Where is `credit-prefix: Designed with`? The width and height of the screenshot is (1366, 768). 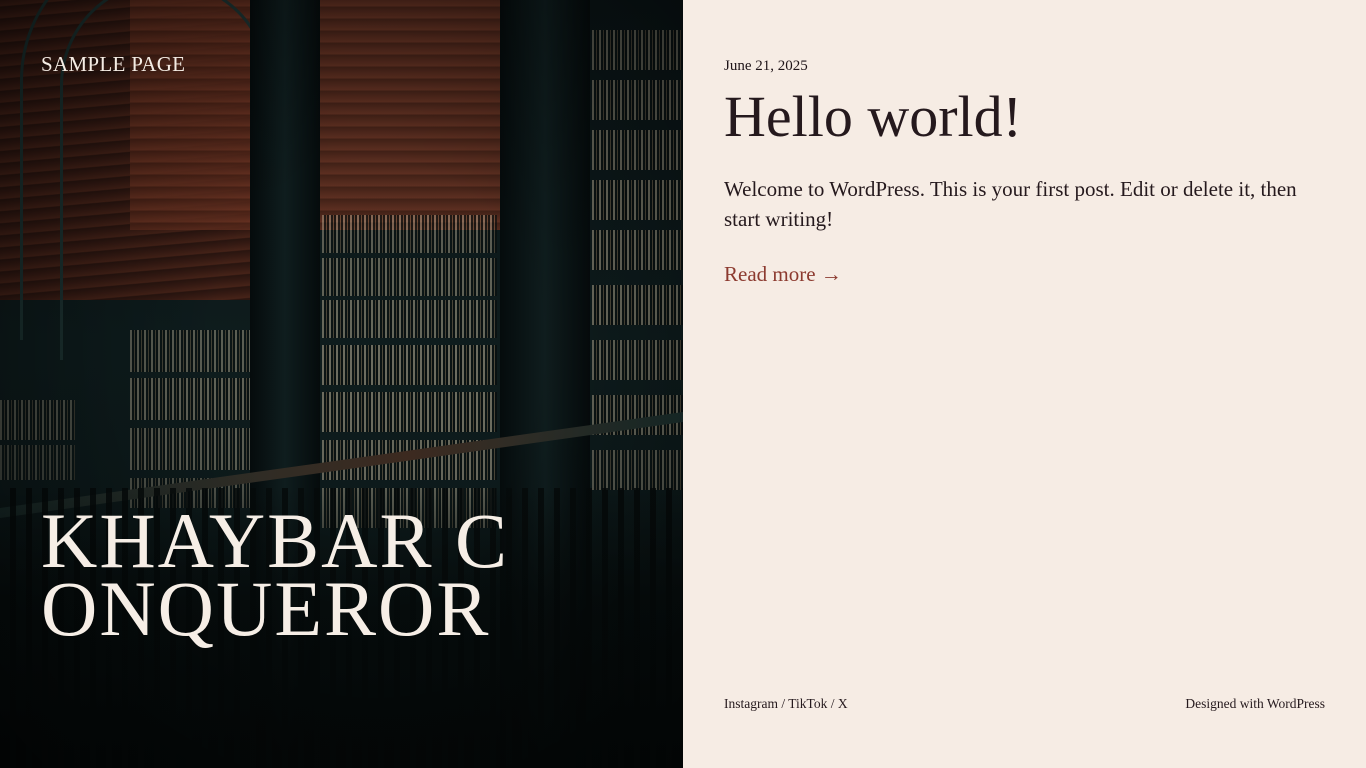
credit-prefix: Designed with is located at coordinates (1226, 703).